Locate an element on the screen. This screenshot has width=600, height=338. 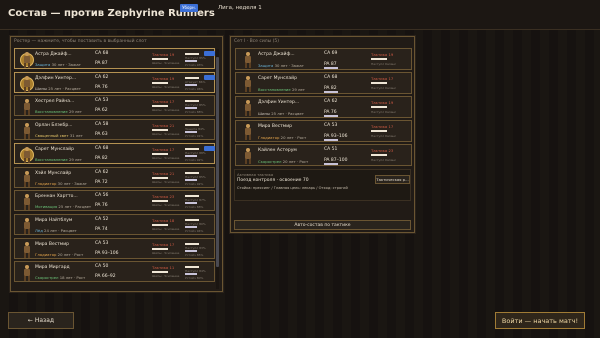
roster-scrollbar is located at coordinates (217, 169).